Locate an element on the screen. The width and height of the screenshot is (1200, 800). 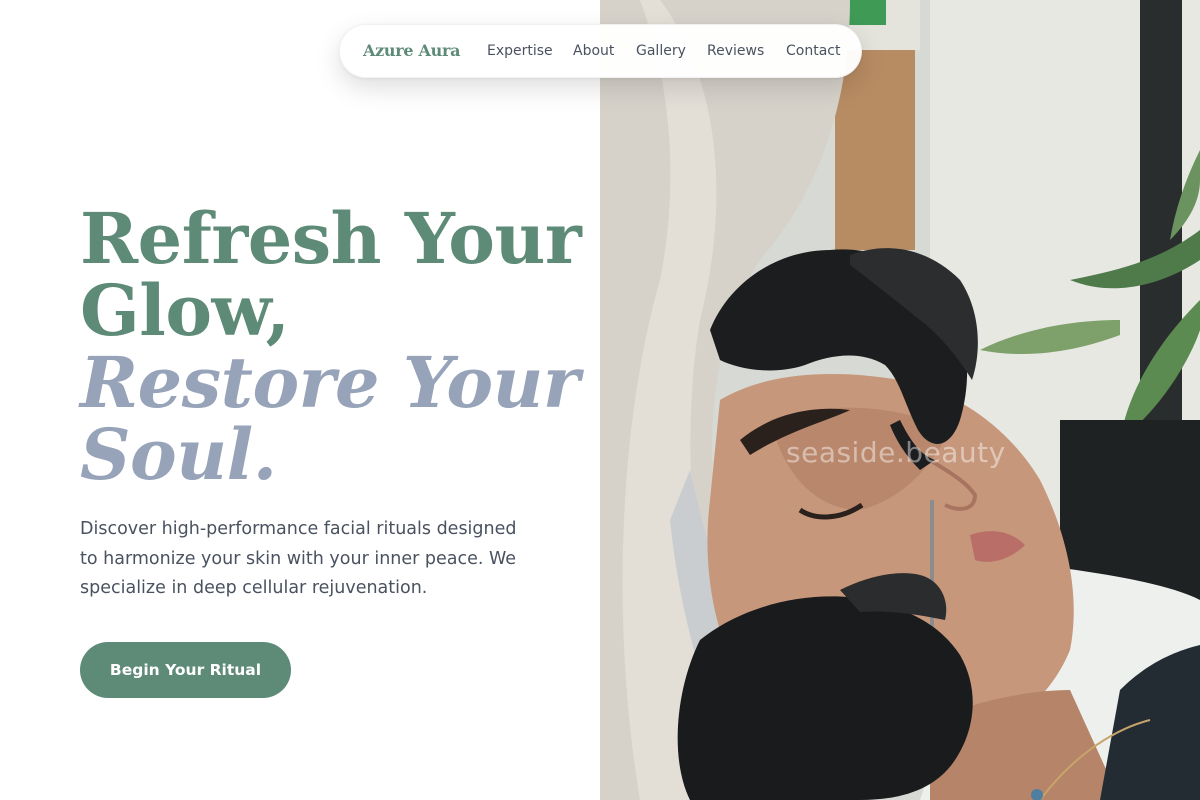
nav-link-about: About is located at coordinates (593, 51).